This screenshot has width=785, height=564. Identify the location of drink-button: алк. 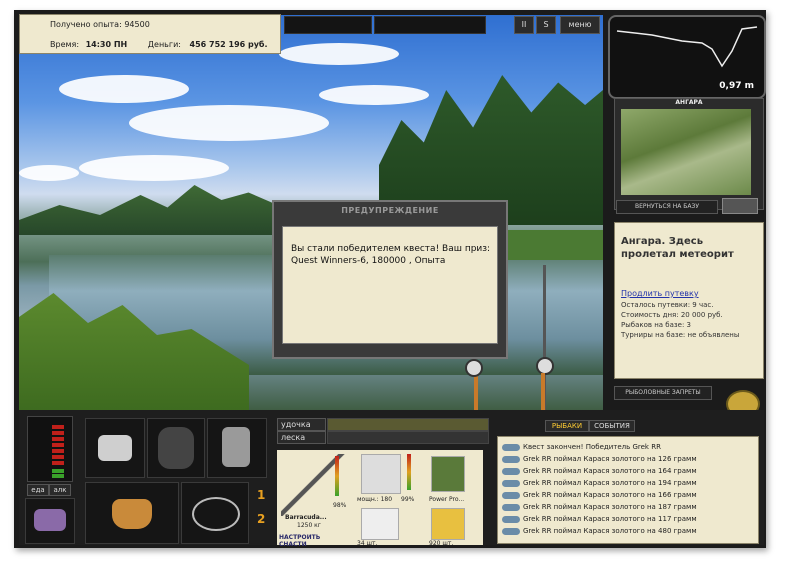
(60, 490).